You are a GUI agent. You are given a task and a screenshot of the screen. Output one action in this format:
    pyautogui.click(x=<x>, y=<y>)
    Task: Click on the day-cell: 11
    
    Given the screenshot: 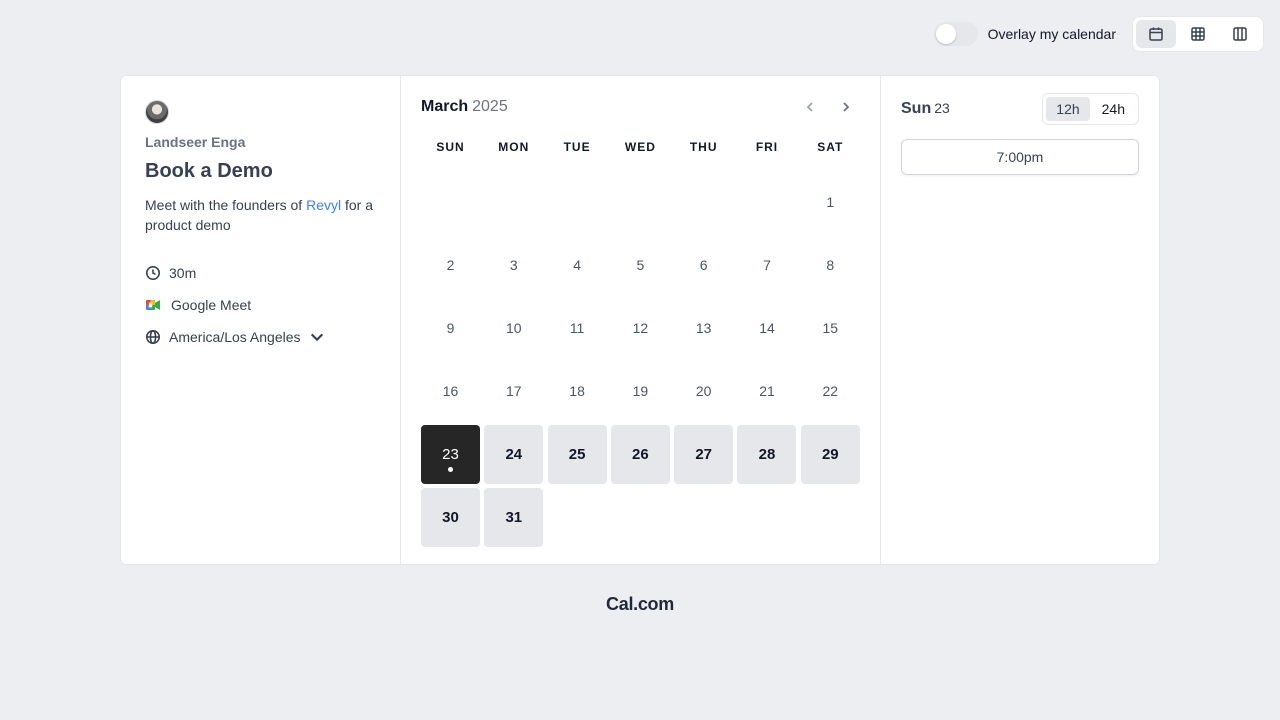 What is the action you would take?
    pyautogui.click(x=577, y=328)
    